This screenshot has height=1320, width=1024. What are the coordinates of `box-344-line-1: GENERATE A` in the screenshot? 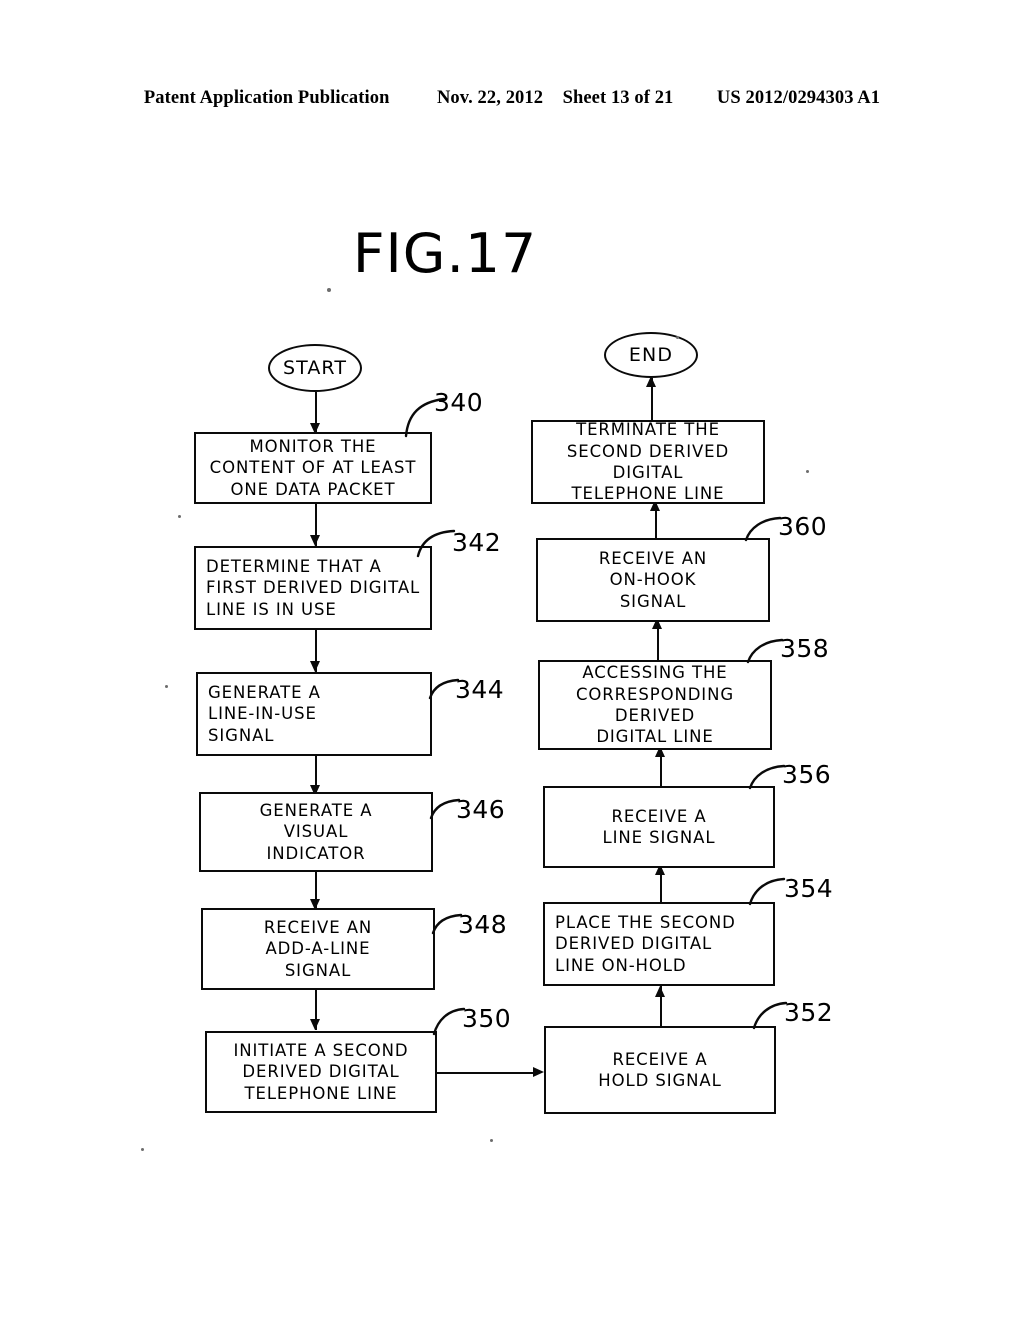 It's located at (264, 692).